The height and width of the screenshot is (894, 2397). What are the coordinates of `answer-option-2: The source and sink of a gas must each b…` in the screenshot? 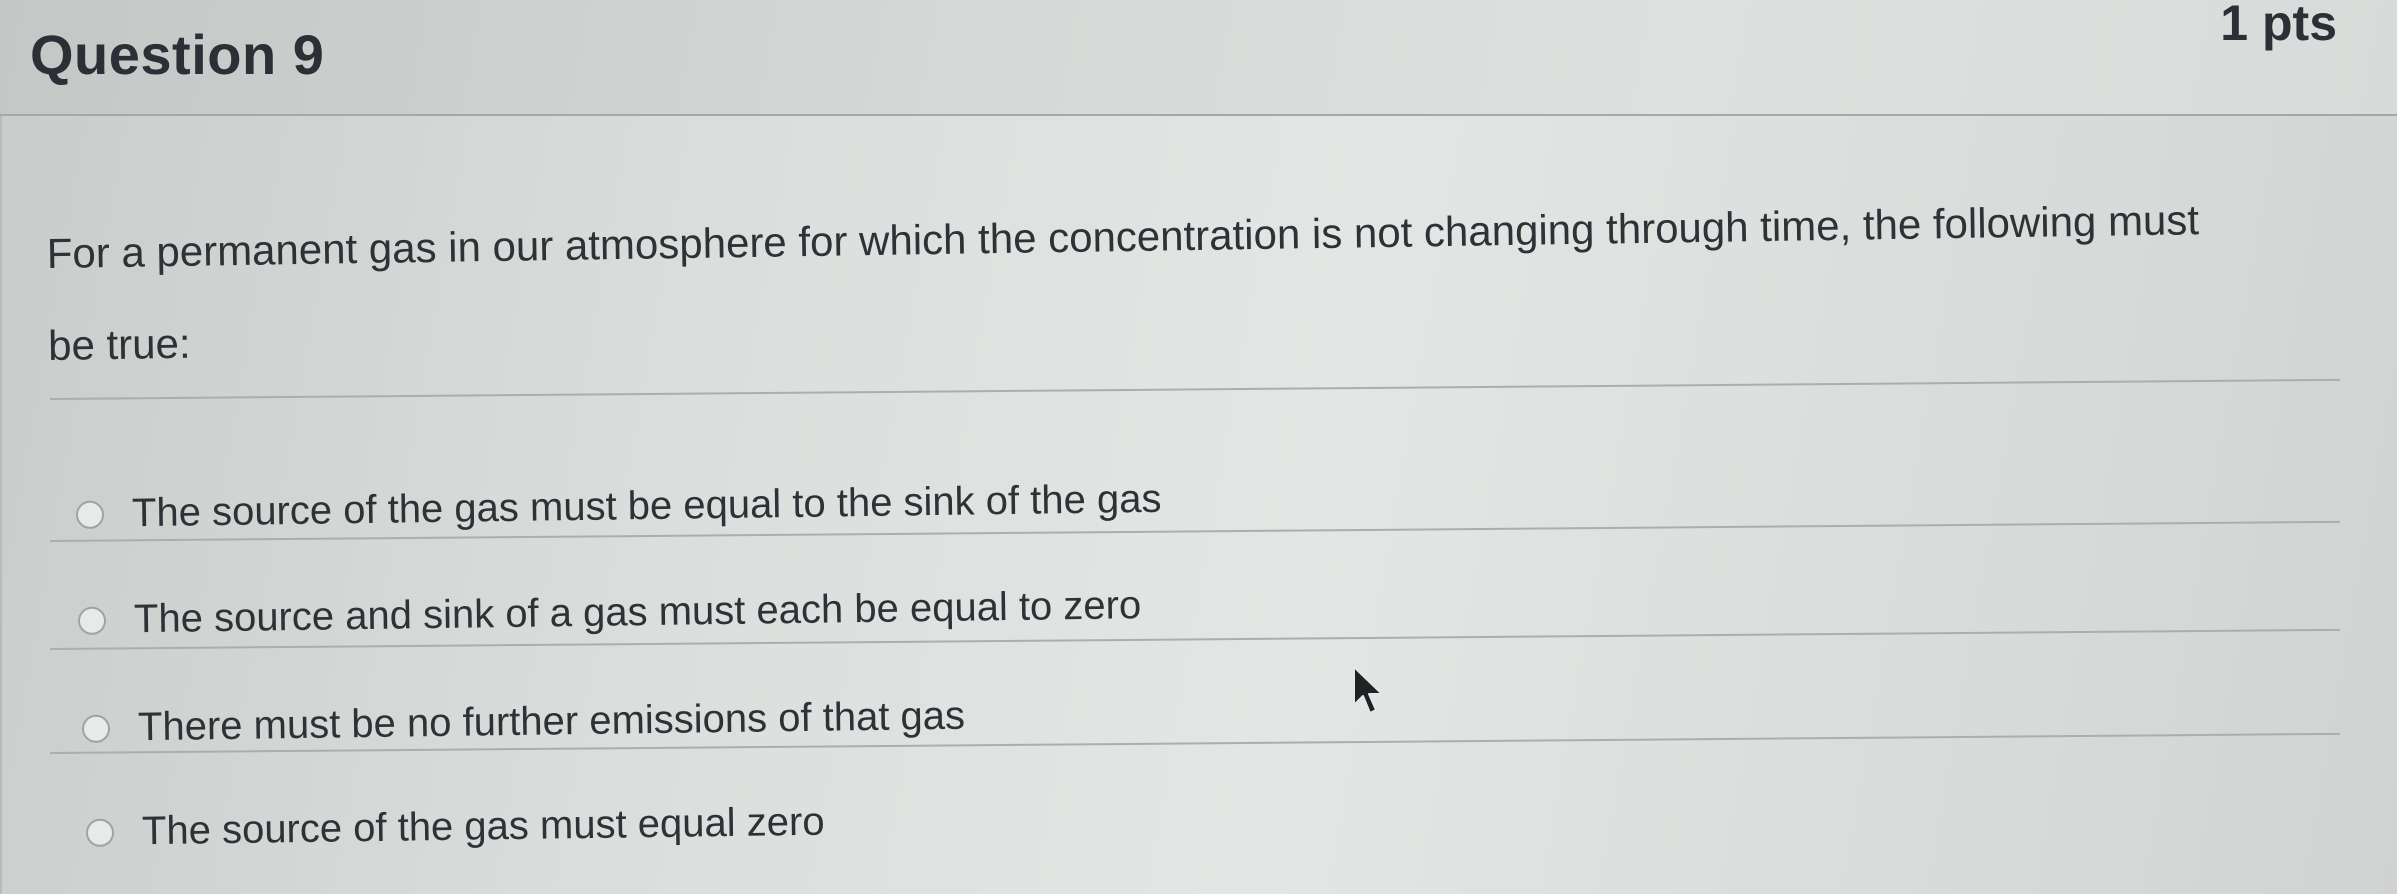 It's located at (609, 613).